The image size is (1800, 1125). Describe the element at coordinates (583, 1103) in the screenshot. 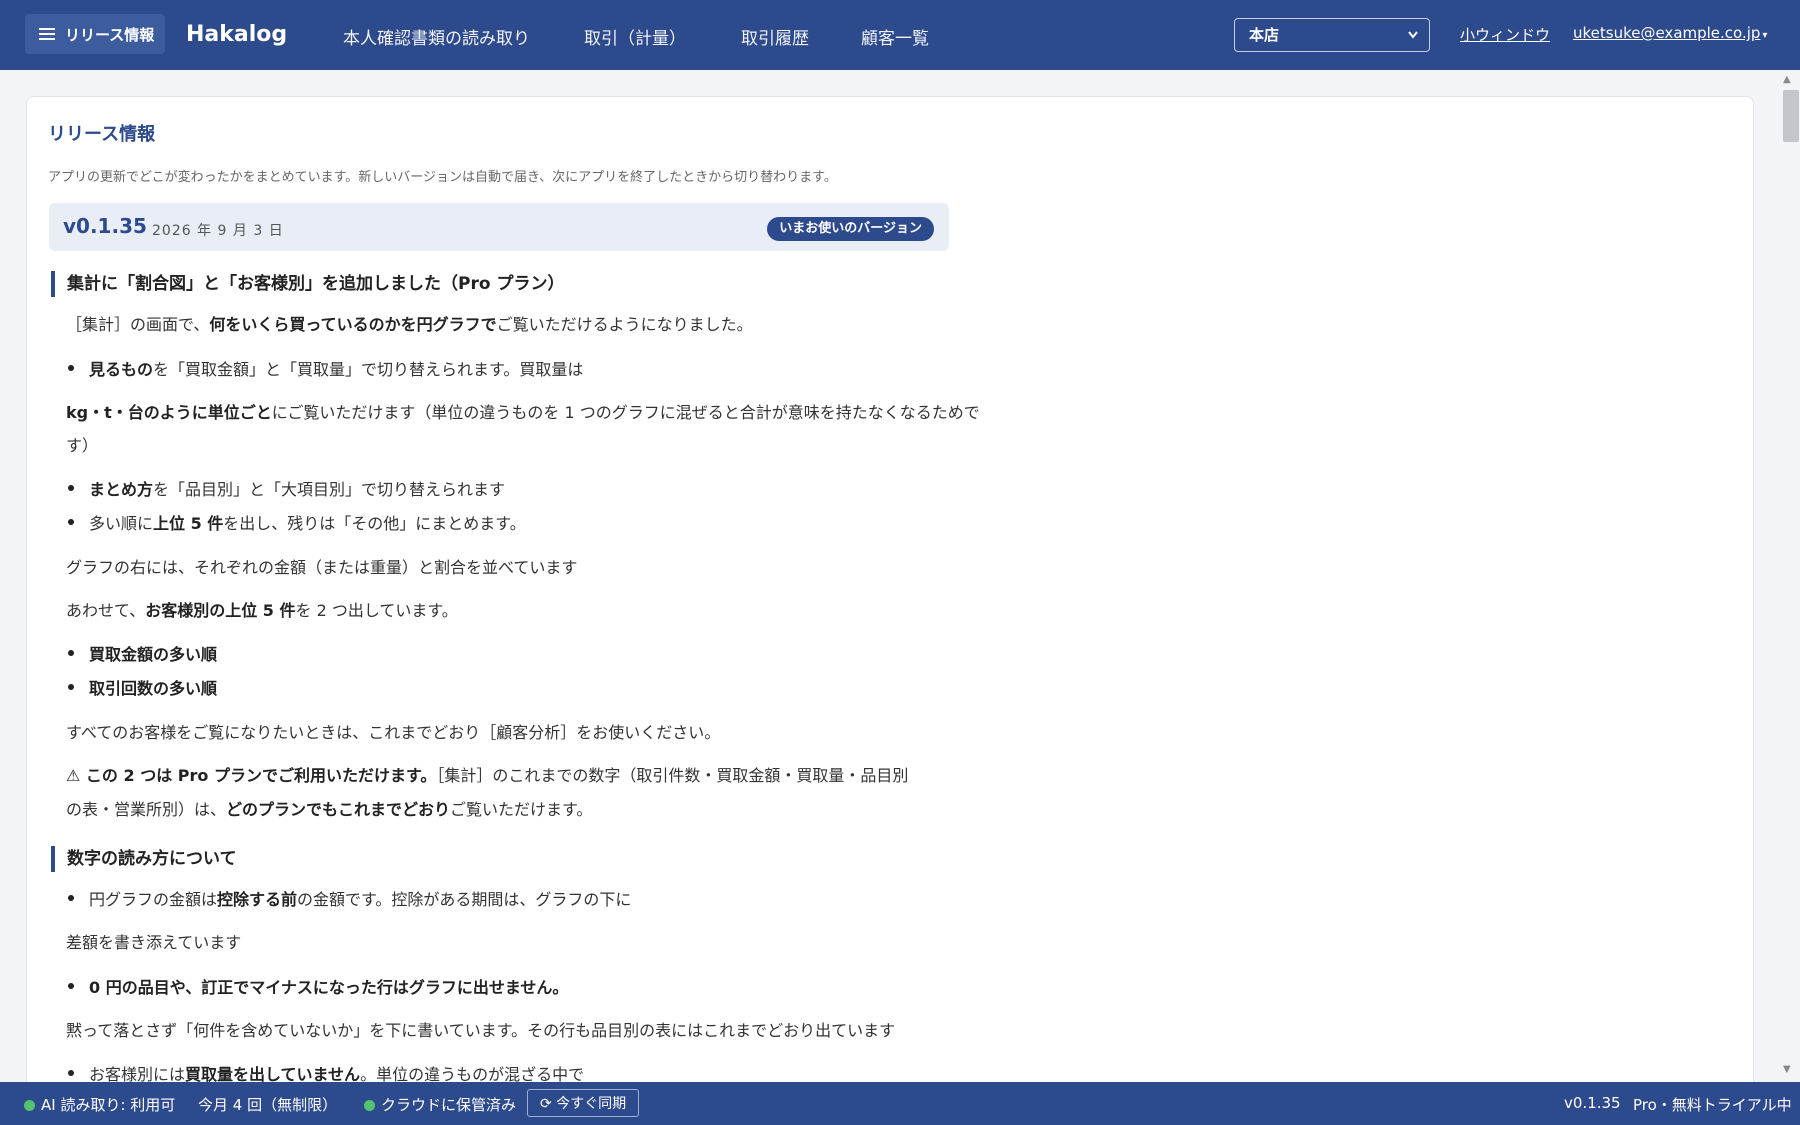

I see `sync-now-button: ⟳ 今すぐ同期` at that location.